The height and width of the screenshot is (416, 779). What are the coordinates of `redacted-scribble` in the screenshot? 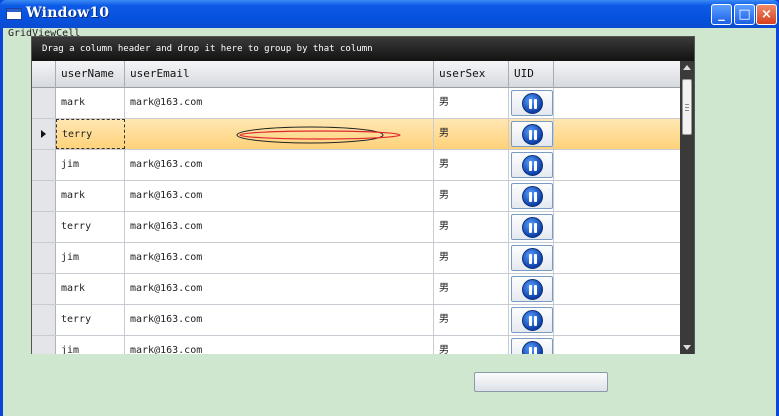 It's located at (318, 135).